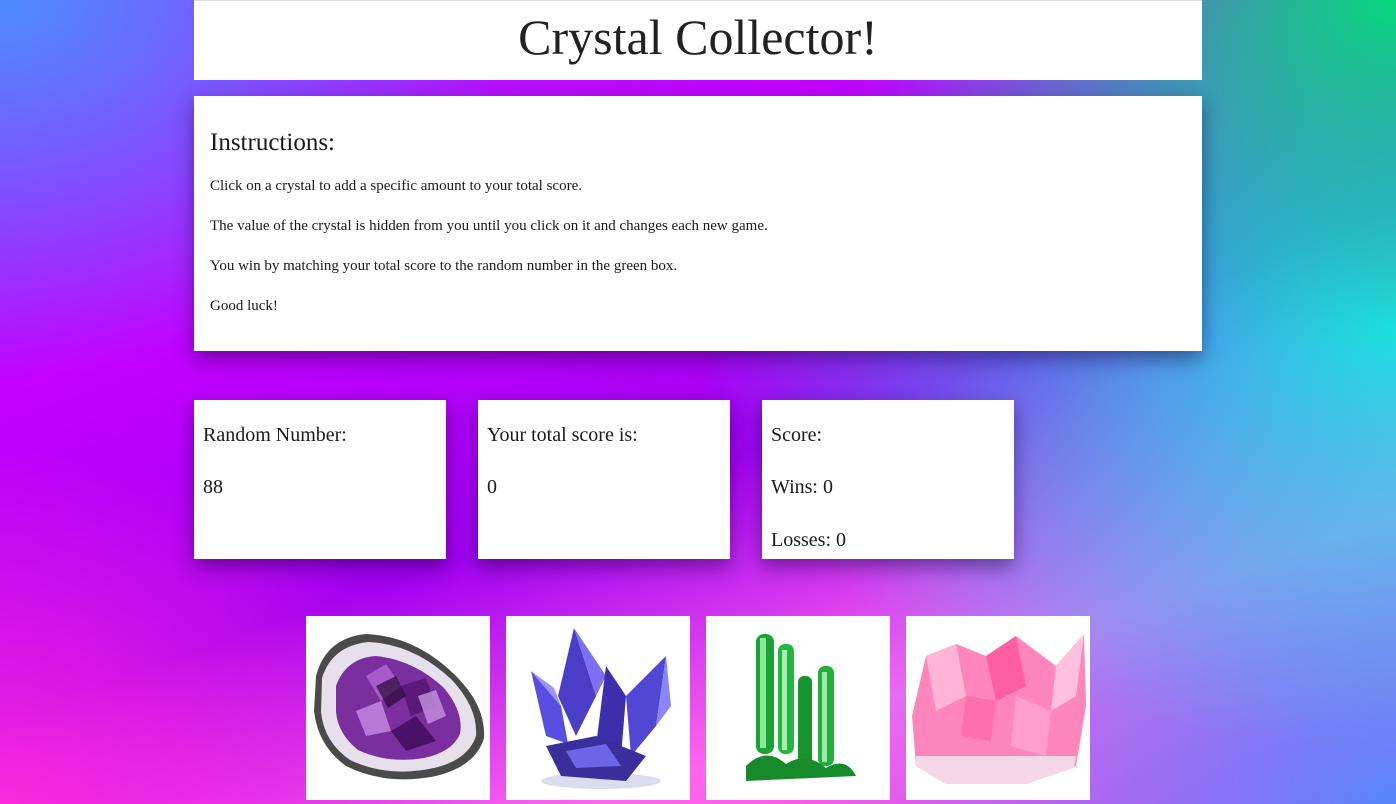  What do you see at coordinates (802, 487) in the screenshot?
I see `wins-count: Wins: 0` at bounding box center [802, 487].